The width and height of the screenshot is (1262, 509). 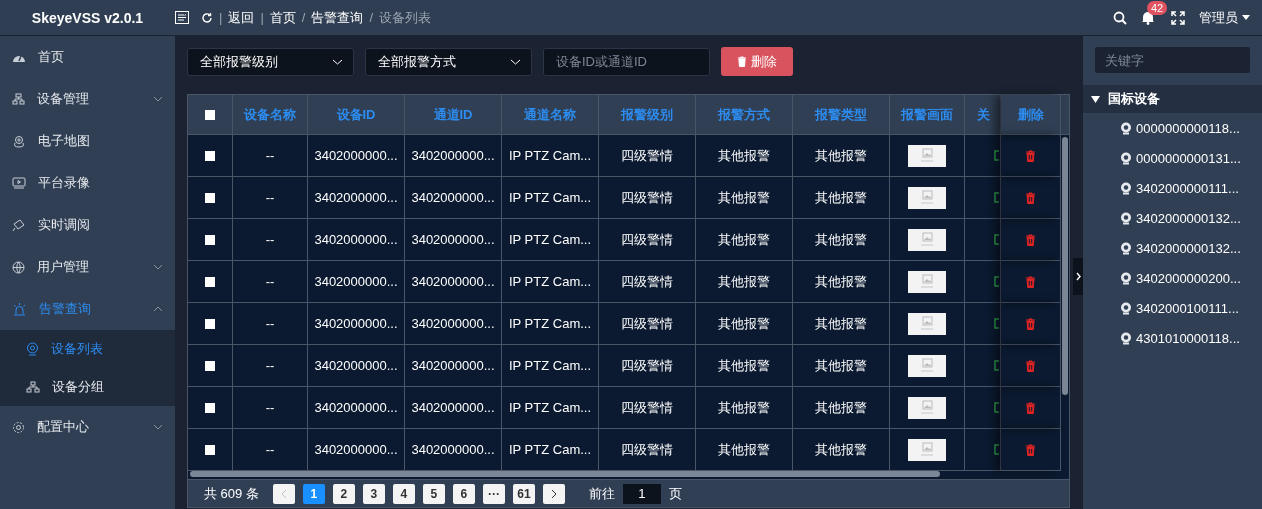 What do you see at coordinates (641, 493) in the screenshot?
I see `page-number-field: 1` at bounding box center [641, 493].